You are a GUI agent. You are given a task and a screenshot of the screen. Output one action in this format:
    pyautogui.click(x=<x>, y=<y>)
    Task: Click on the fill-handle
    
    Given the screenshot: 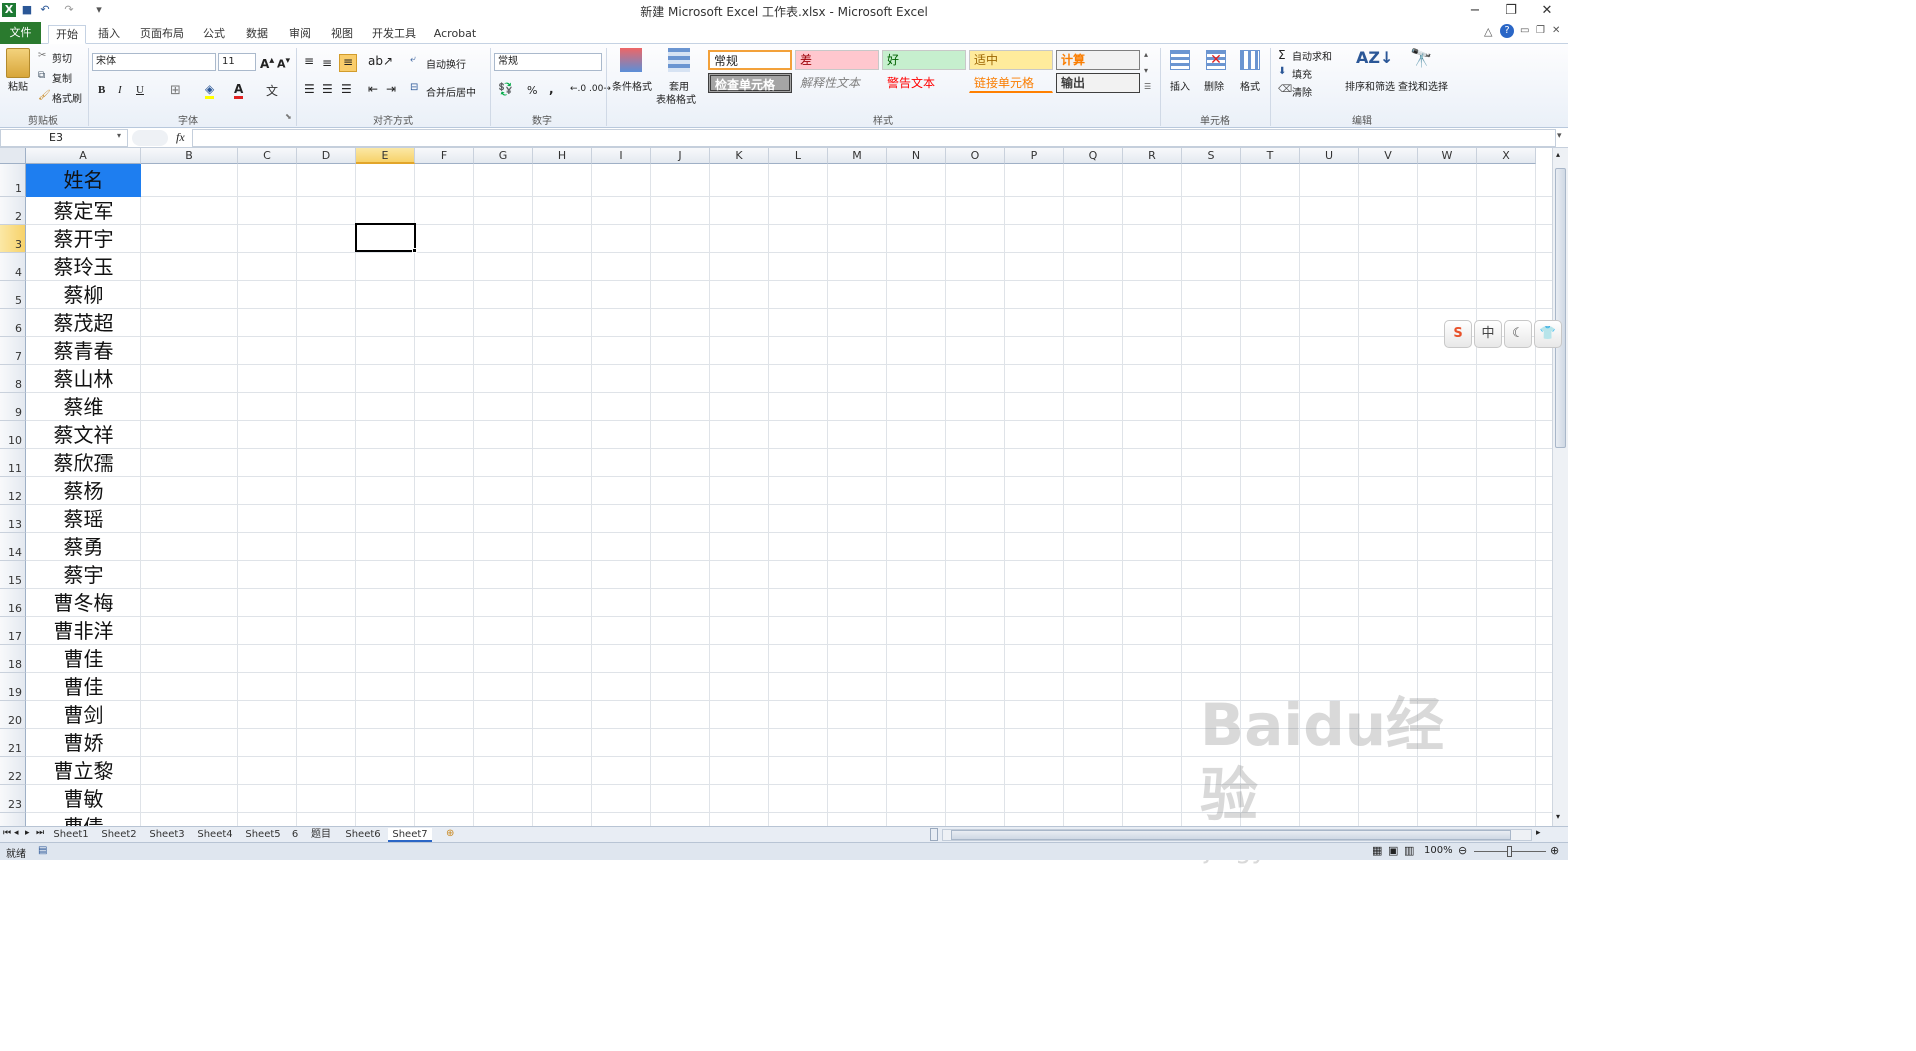 What is the action you would take?
    pyautogui.click(x=414, y=250)
    